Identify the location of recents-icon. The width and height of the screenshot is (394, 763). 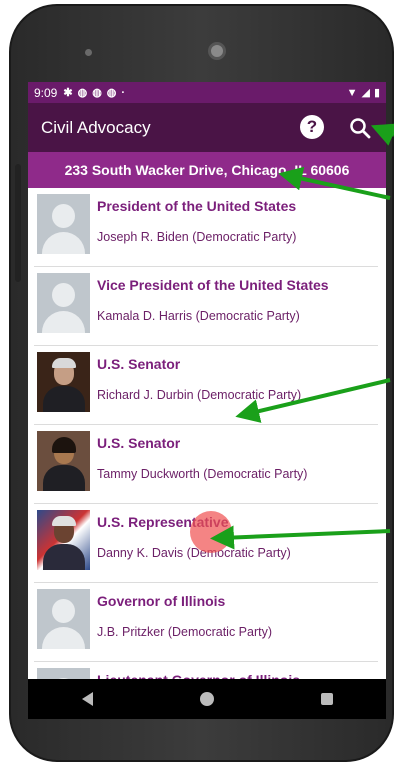
(326, 699).